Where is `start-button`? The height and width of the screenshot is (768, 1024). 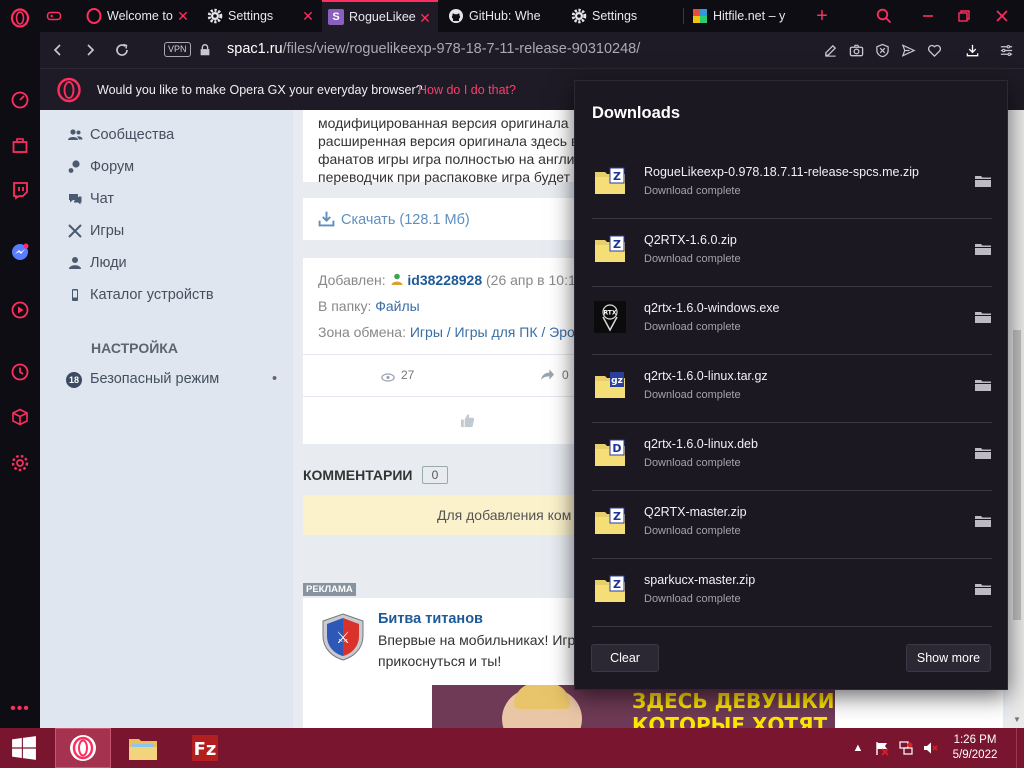
start-button is located at coordinates (24, 748).